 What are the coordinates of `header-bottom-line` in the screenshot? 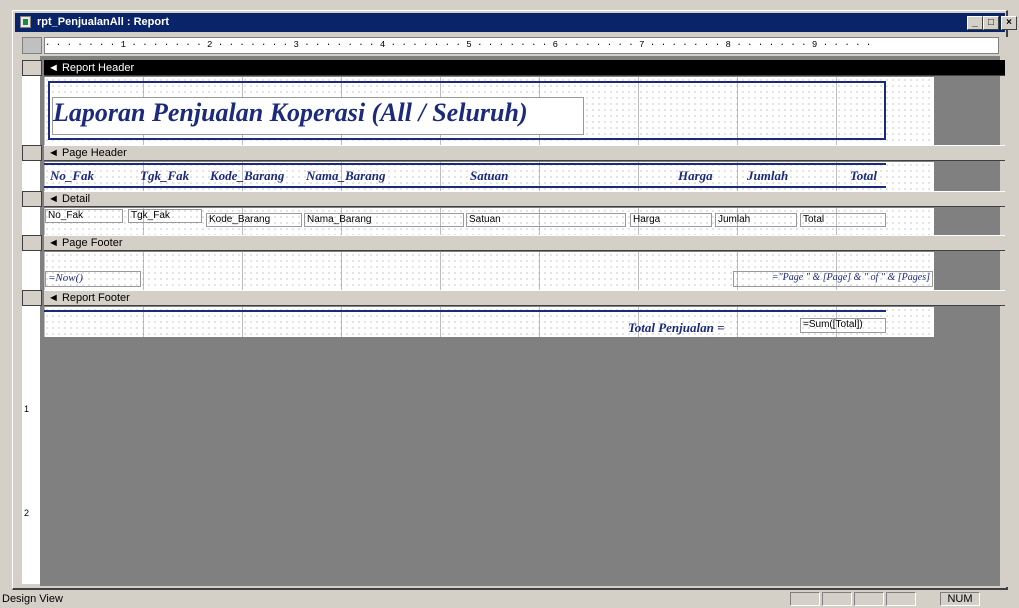 It's located at (465, 187).